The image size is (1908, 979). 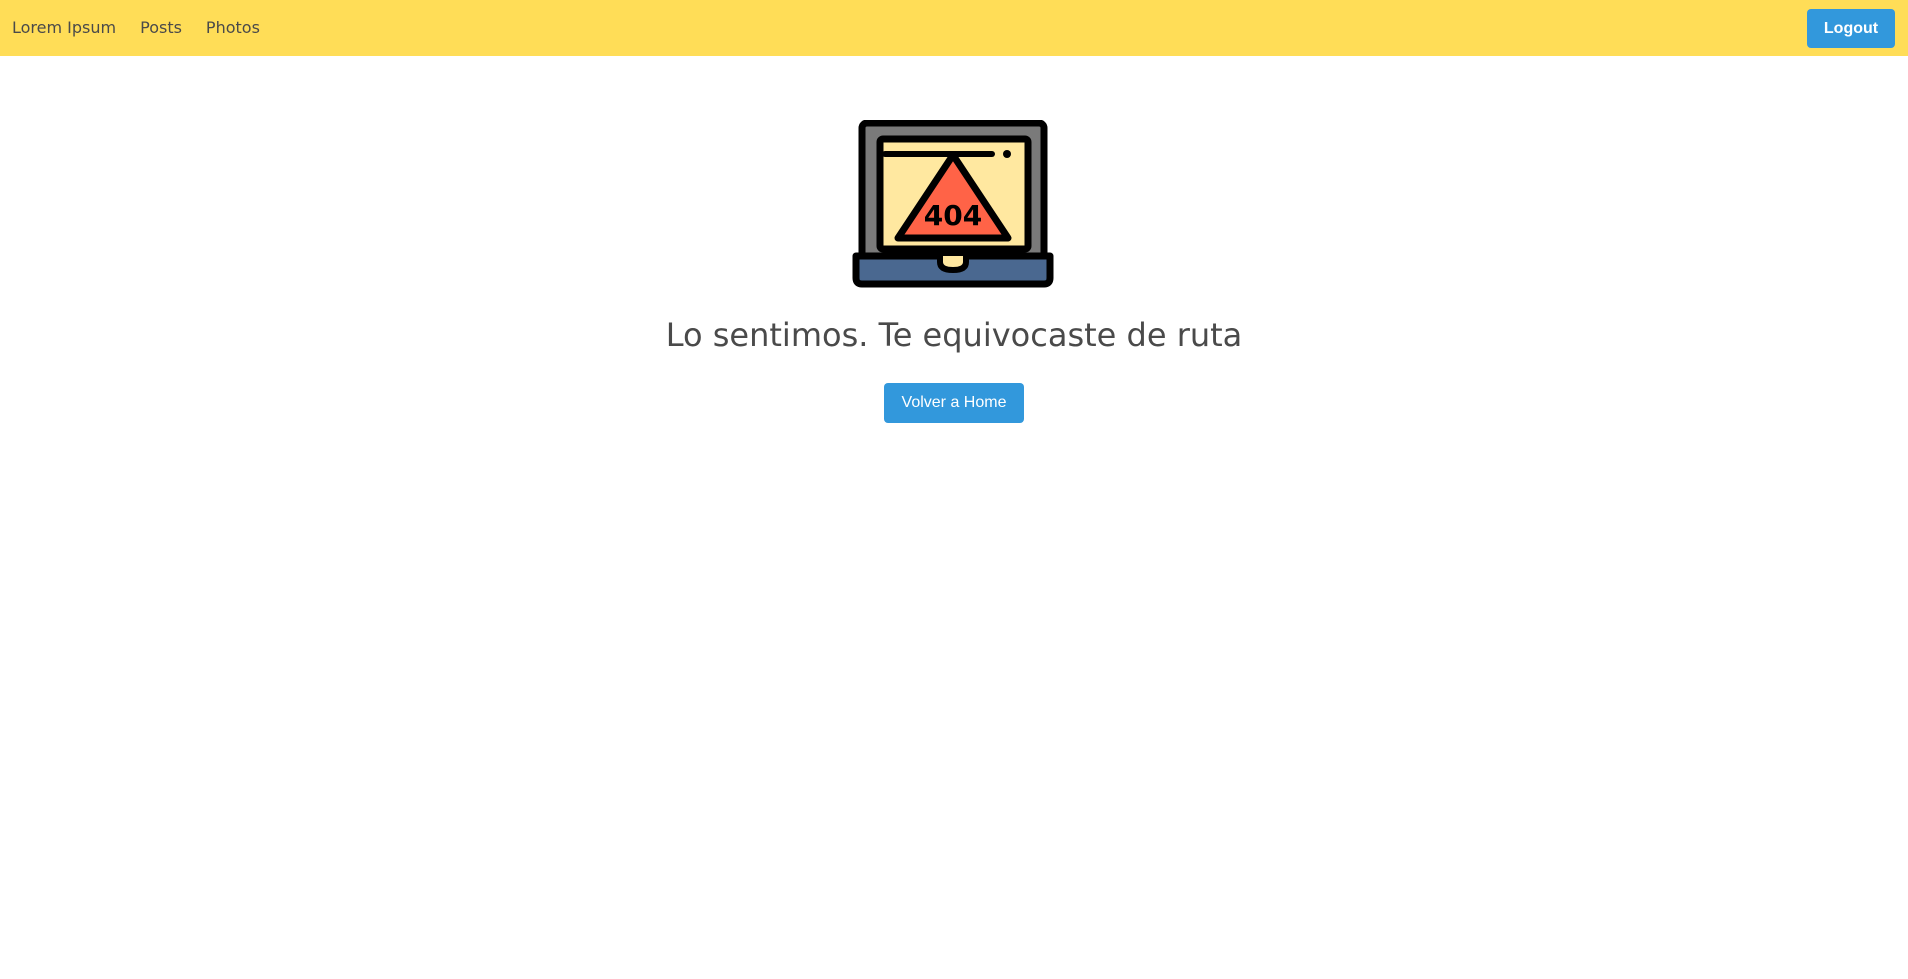 I want to click on home-button: Volver a Home, so click(x=954, y=403).